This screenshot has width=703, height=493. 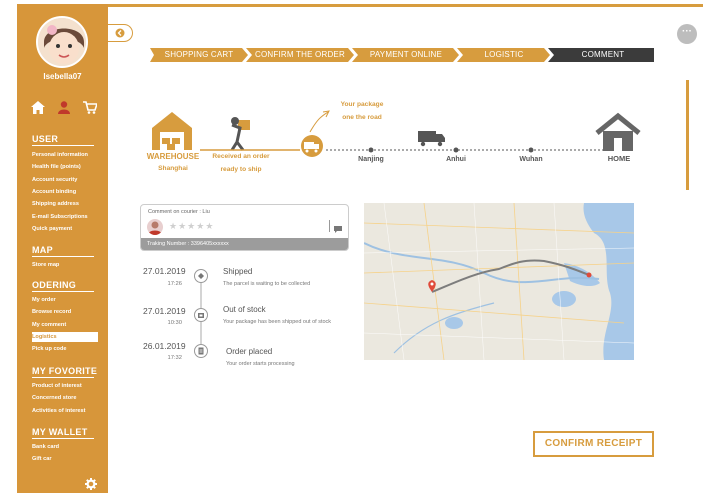 I want to click on sidebar-item-quick-payment: Quick payment, so click(x=70, y=229).